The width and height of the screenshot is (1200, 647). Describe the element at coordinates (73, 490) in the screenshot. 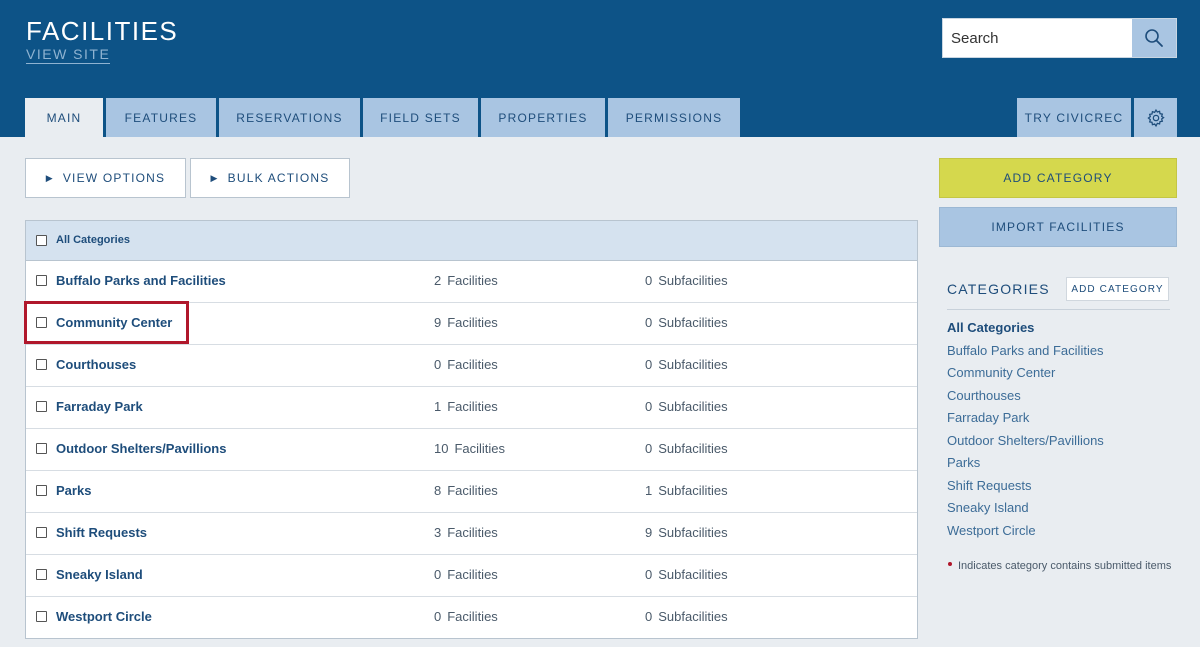

I see `category-link: Parks` at that location.